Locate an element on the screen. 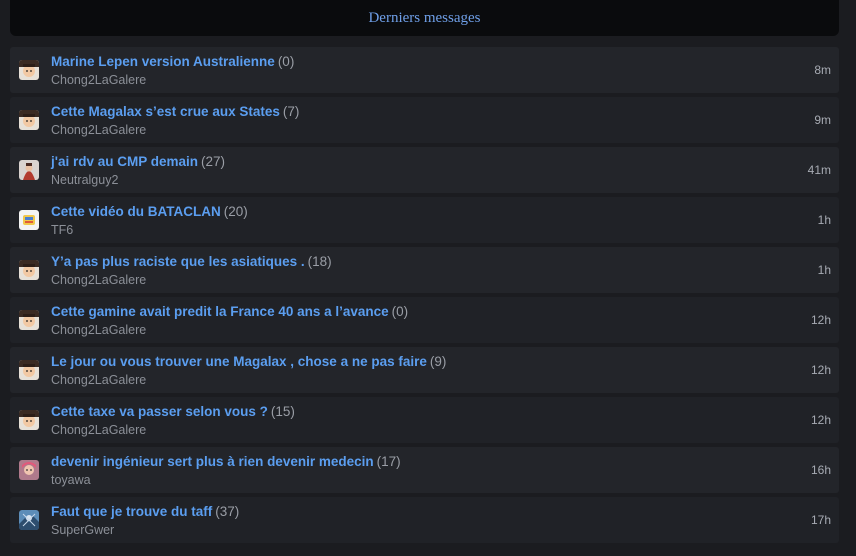  topic-author: SuperGwer is located at coordinates (423, 530).